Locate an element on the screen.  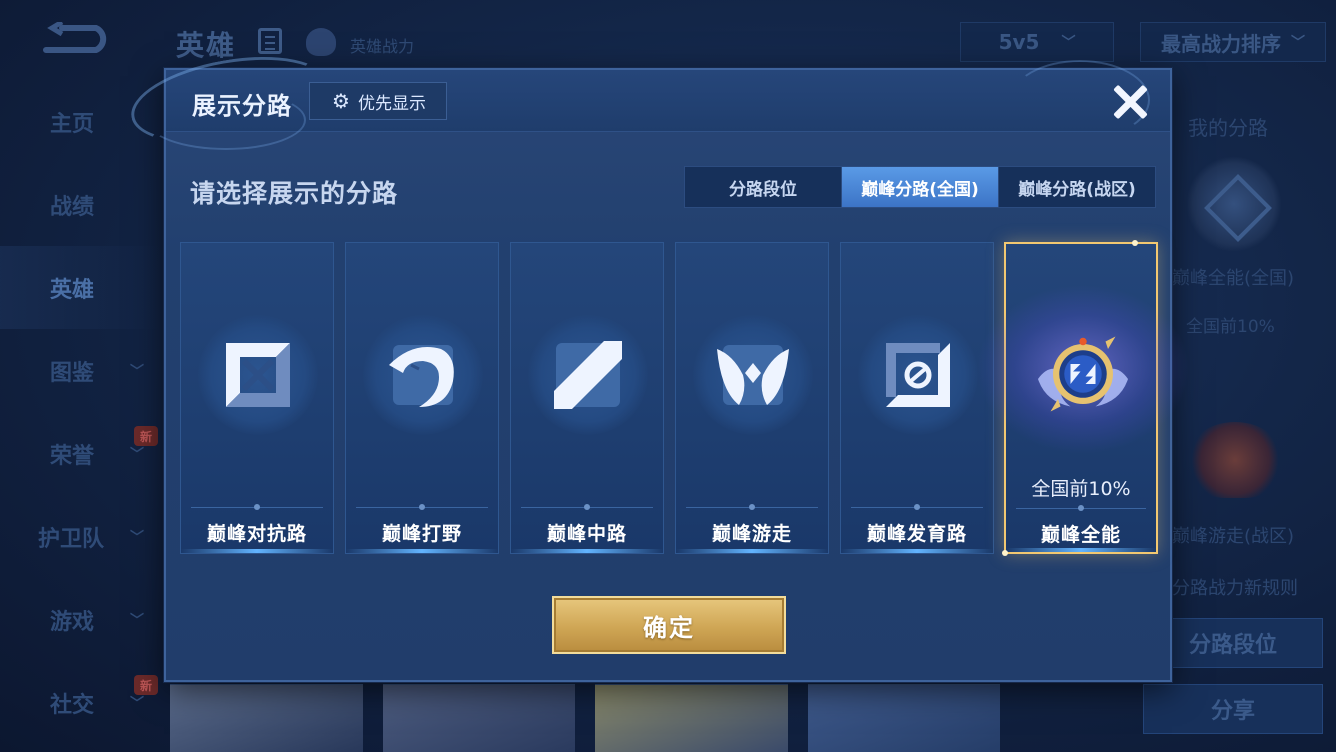
lane-card-farm: 巅峰发育路 is located at coordinates (917, 398).